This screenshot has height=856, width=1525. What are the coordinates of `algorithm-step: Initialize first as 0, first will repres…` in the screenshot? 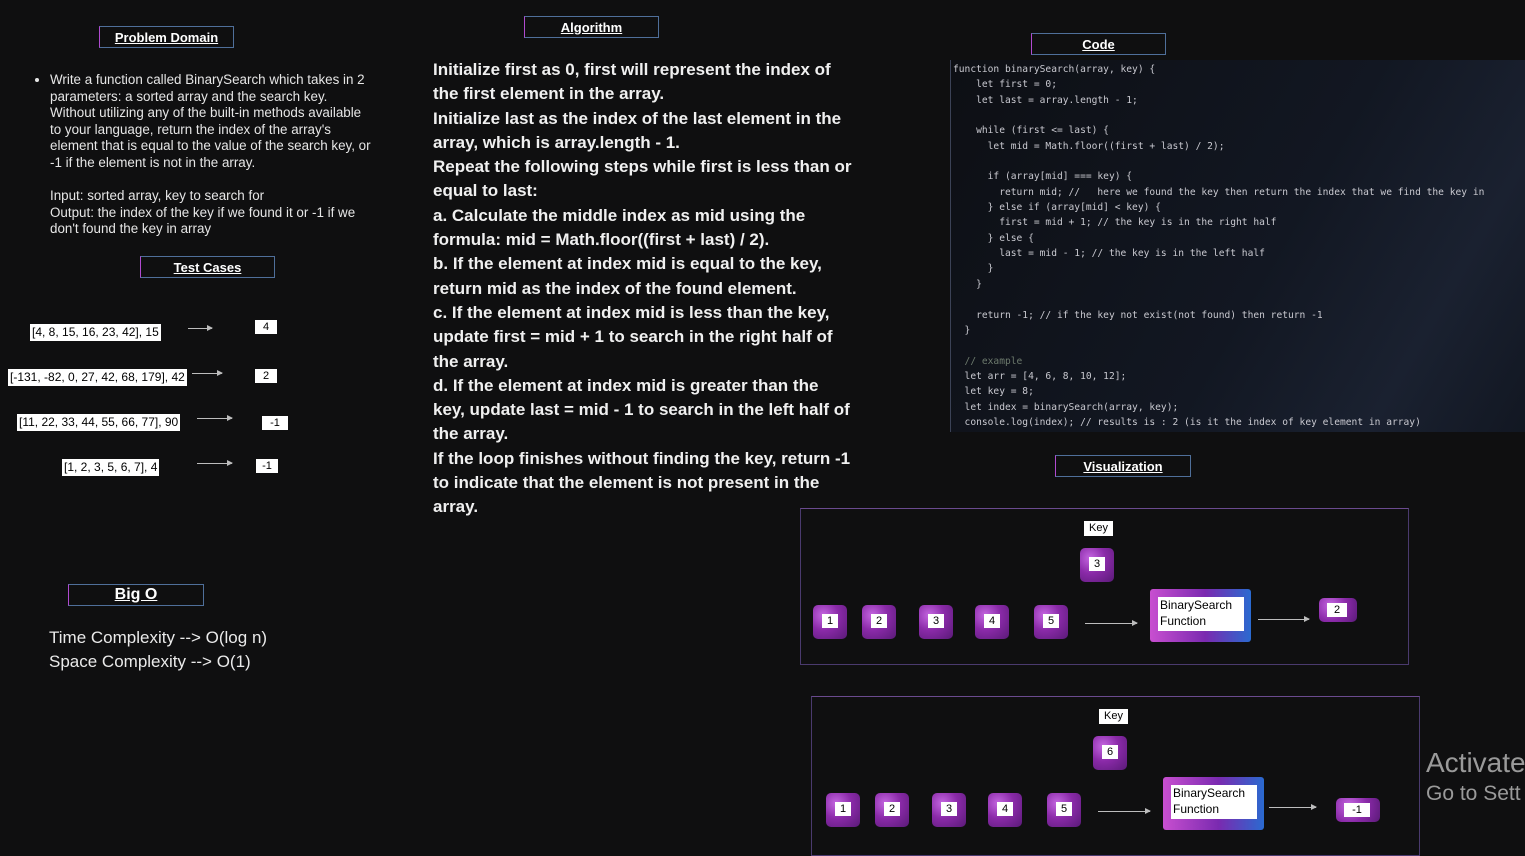 It's located at (632, 82).